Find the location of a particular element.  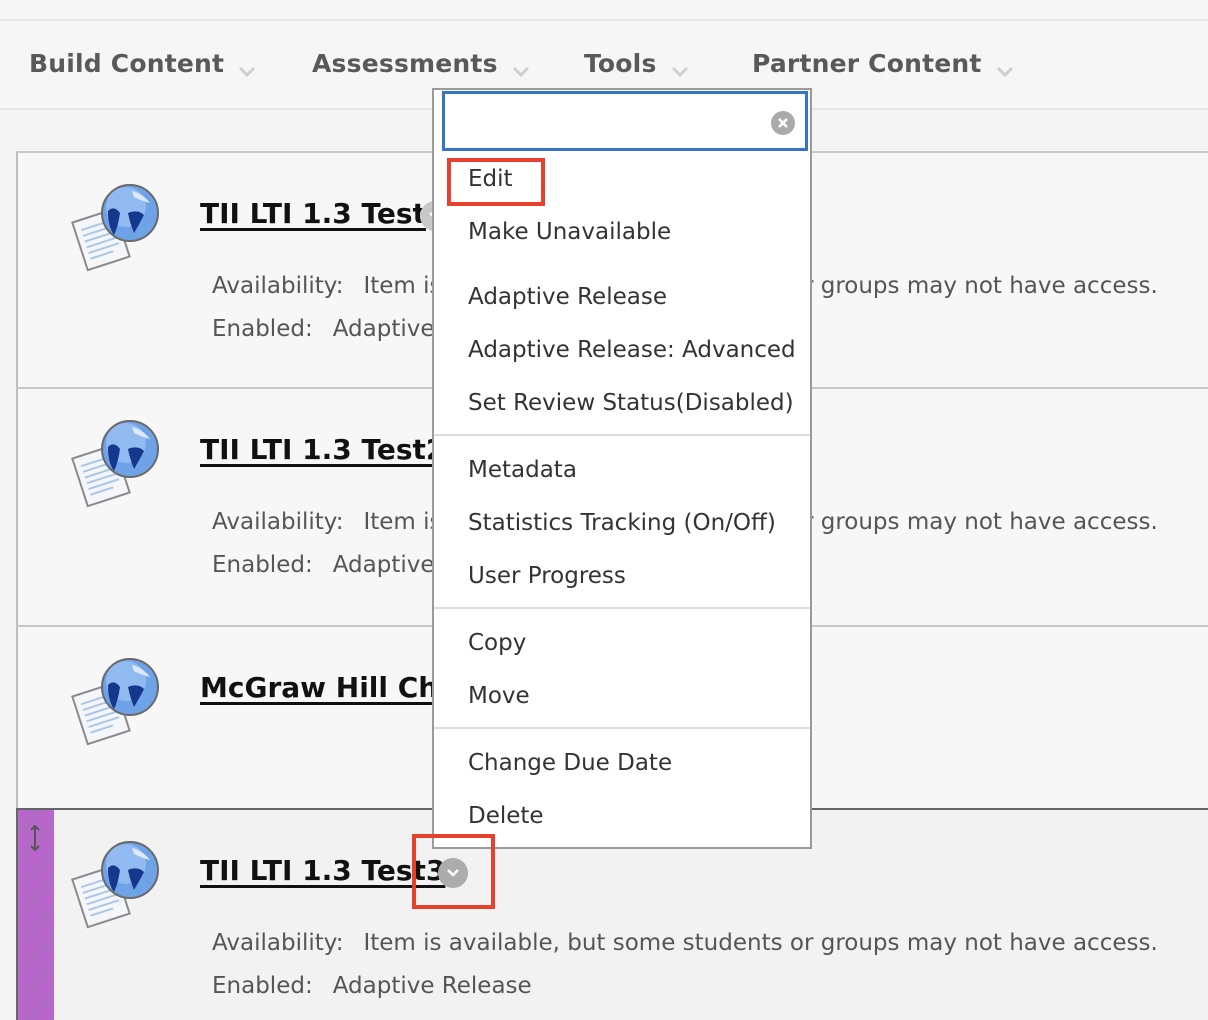

clear-search-button is located at coordinates (783, 123).